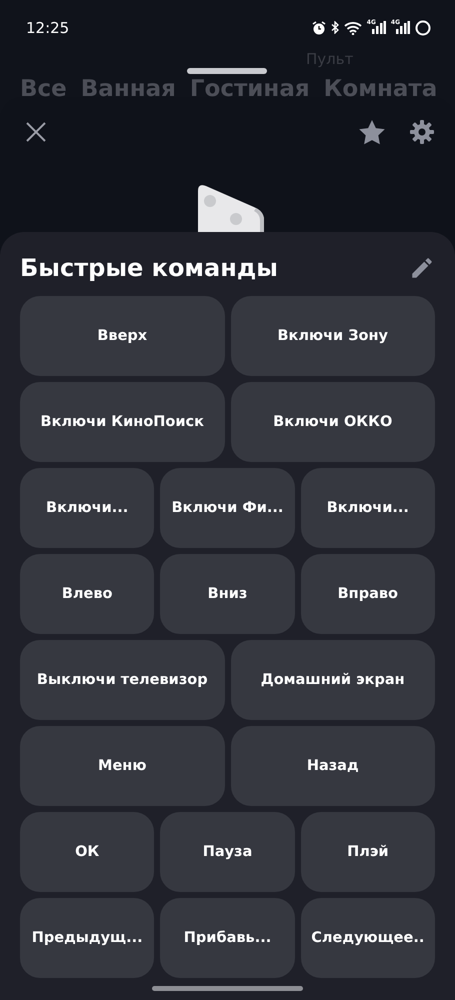 The height and width of the screenshot is (1000, 455). What do you see at coordinates (227, 594) in the screenshot?
I see `command-button: Вниз` at bounding box center [227, 594].